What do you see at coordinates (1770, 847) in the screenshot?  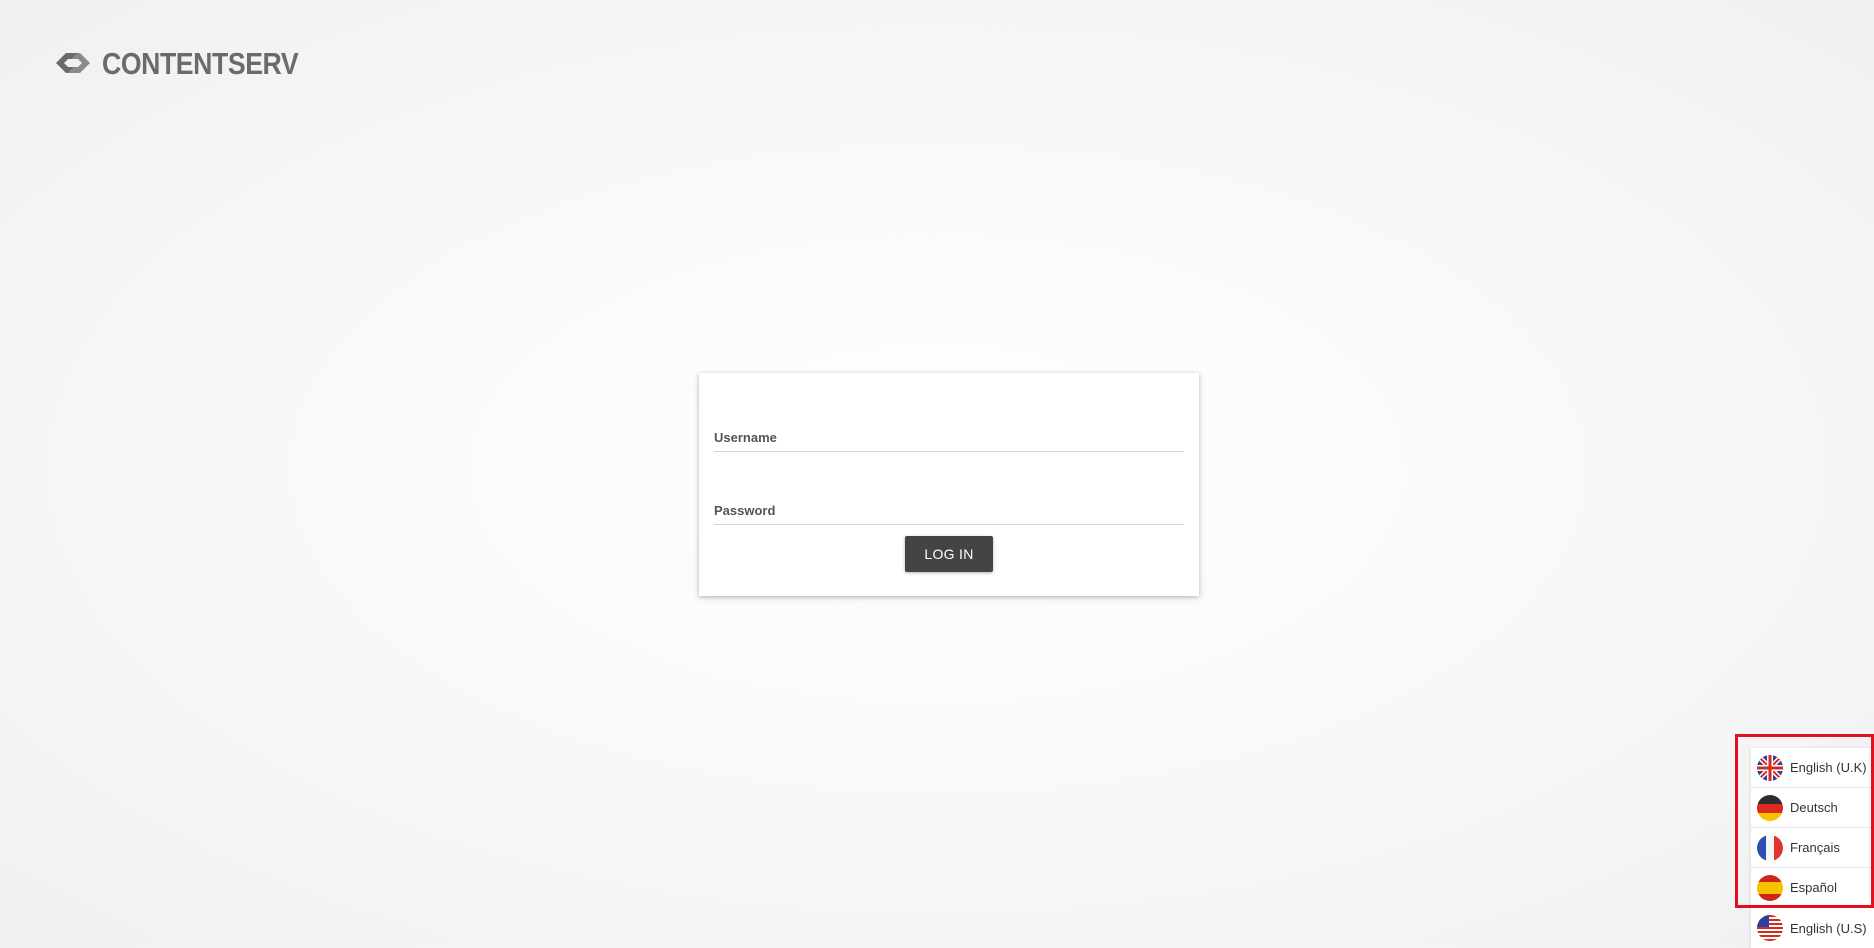 I see `france-flag-icon` at bounding box center [1770, 847].